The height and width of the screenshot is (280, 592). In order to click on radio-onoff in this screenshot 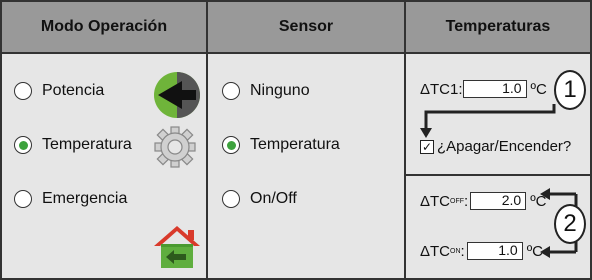, I will do `click(231, 199)`.